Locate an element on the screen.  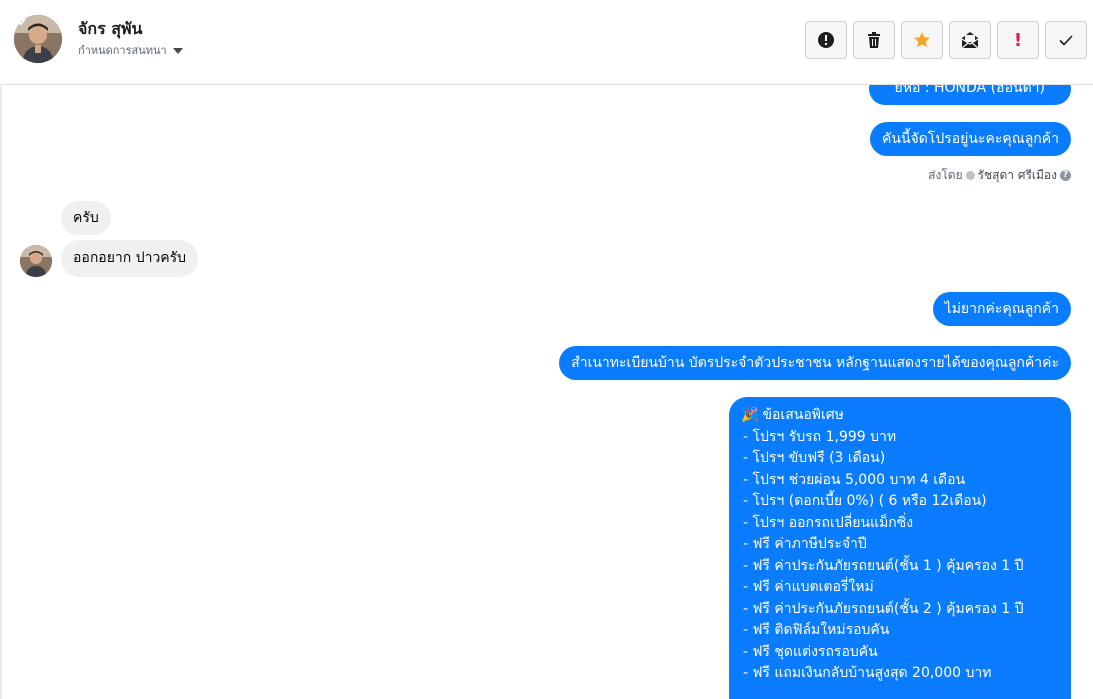
alert-circle-icon is located at coordinates (826, 40).